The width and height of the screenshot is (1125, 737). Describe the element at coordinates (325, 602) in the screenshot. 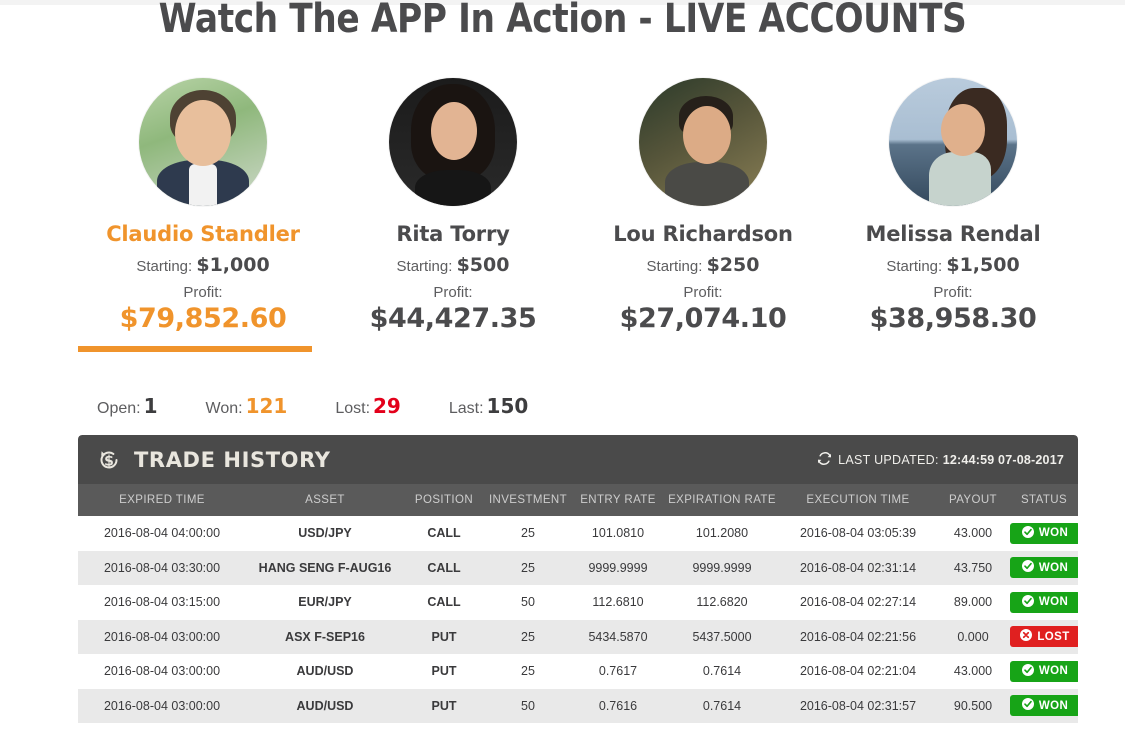

I see `cell-asset: EUR/JPY` at that location.